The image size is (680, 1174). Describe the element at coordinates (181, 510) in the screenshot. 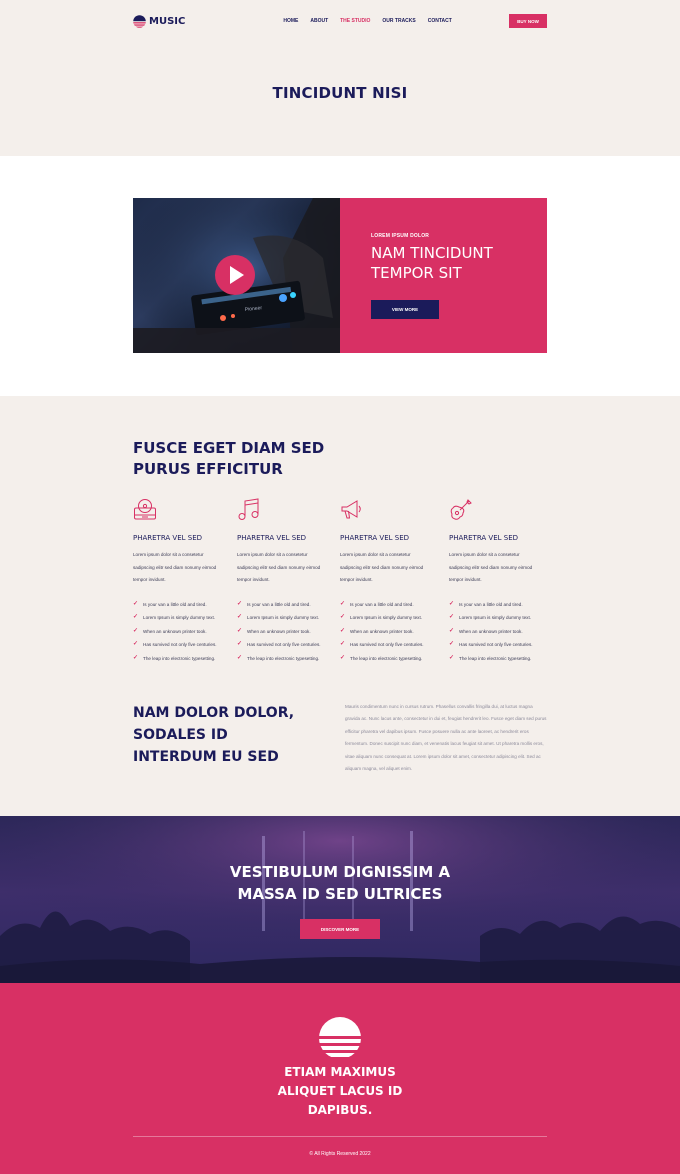

I see `vinyl-record-player-icon` at that location.